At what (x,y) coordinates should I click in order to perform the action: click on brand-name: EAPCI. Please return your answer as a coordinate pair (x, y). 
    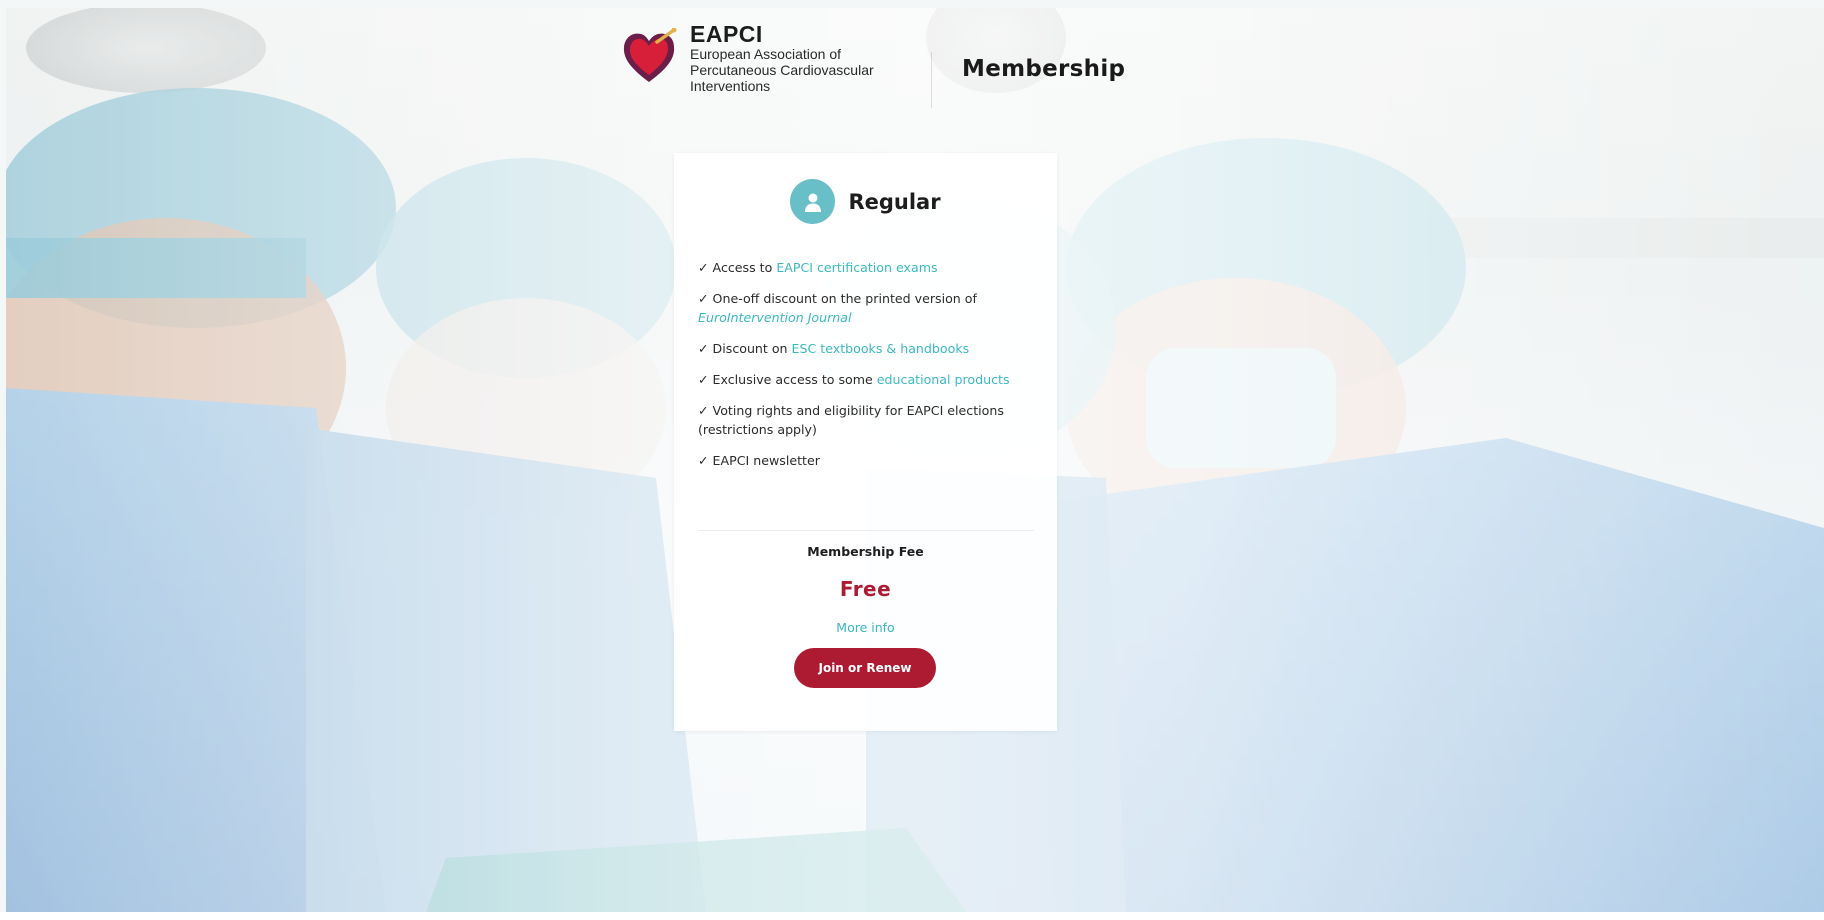
    Looking at the image, I should click on (726, 34).